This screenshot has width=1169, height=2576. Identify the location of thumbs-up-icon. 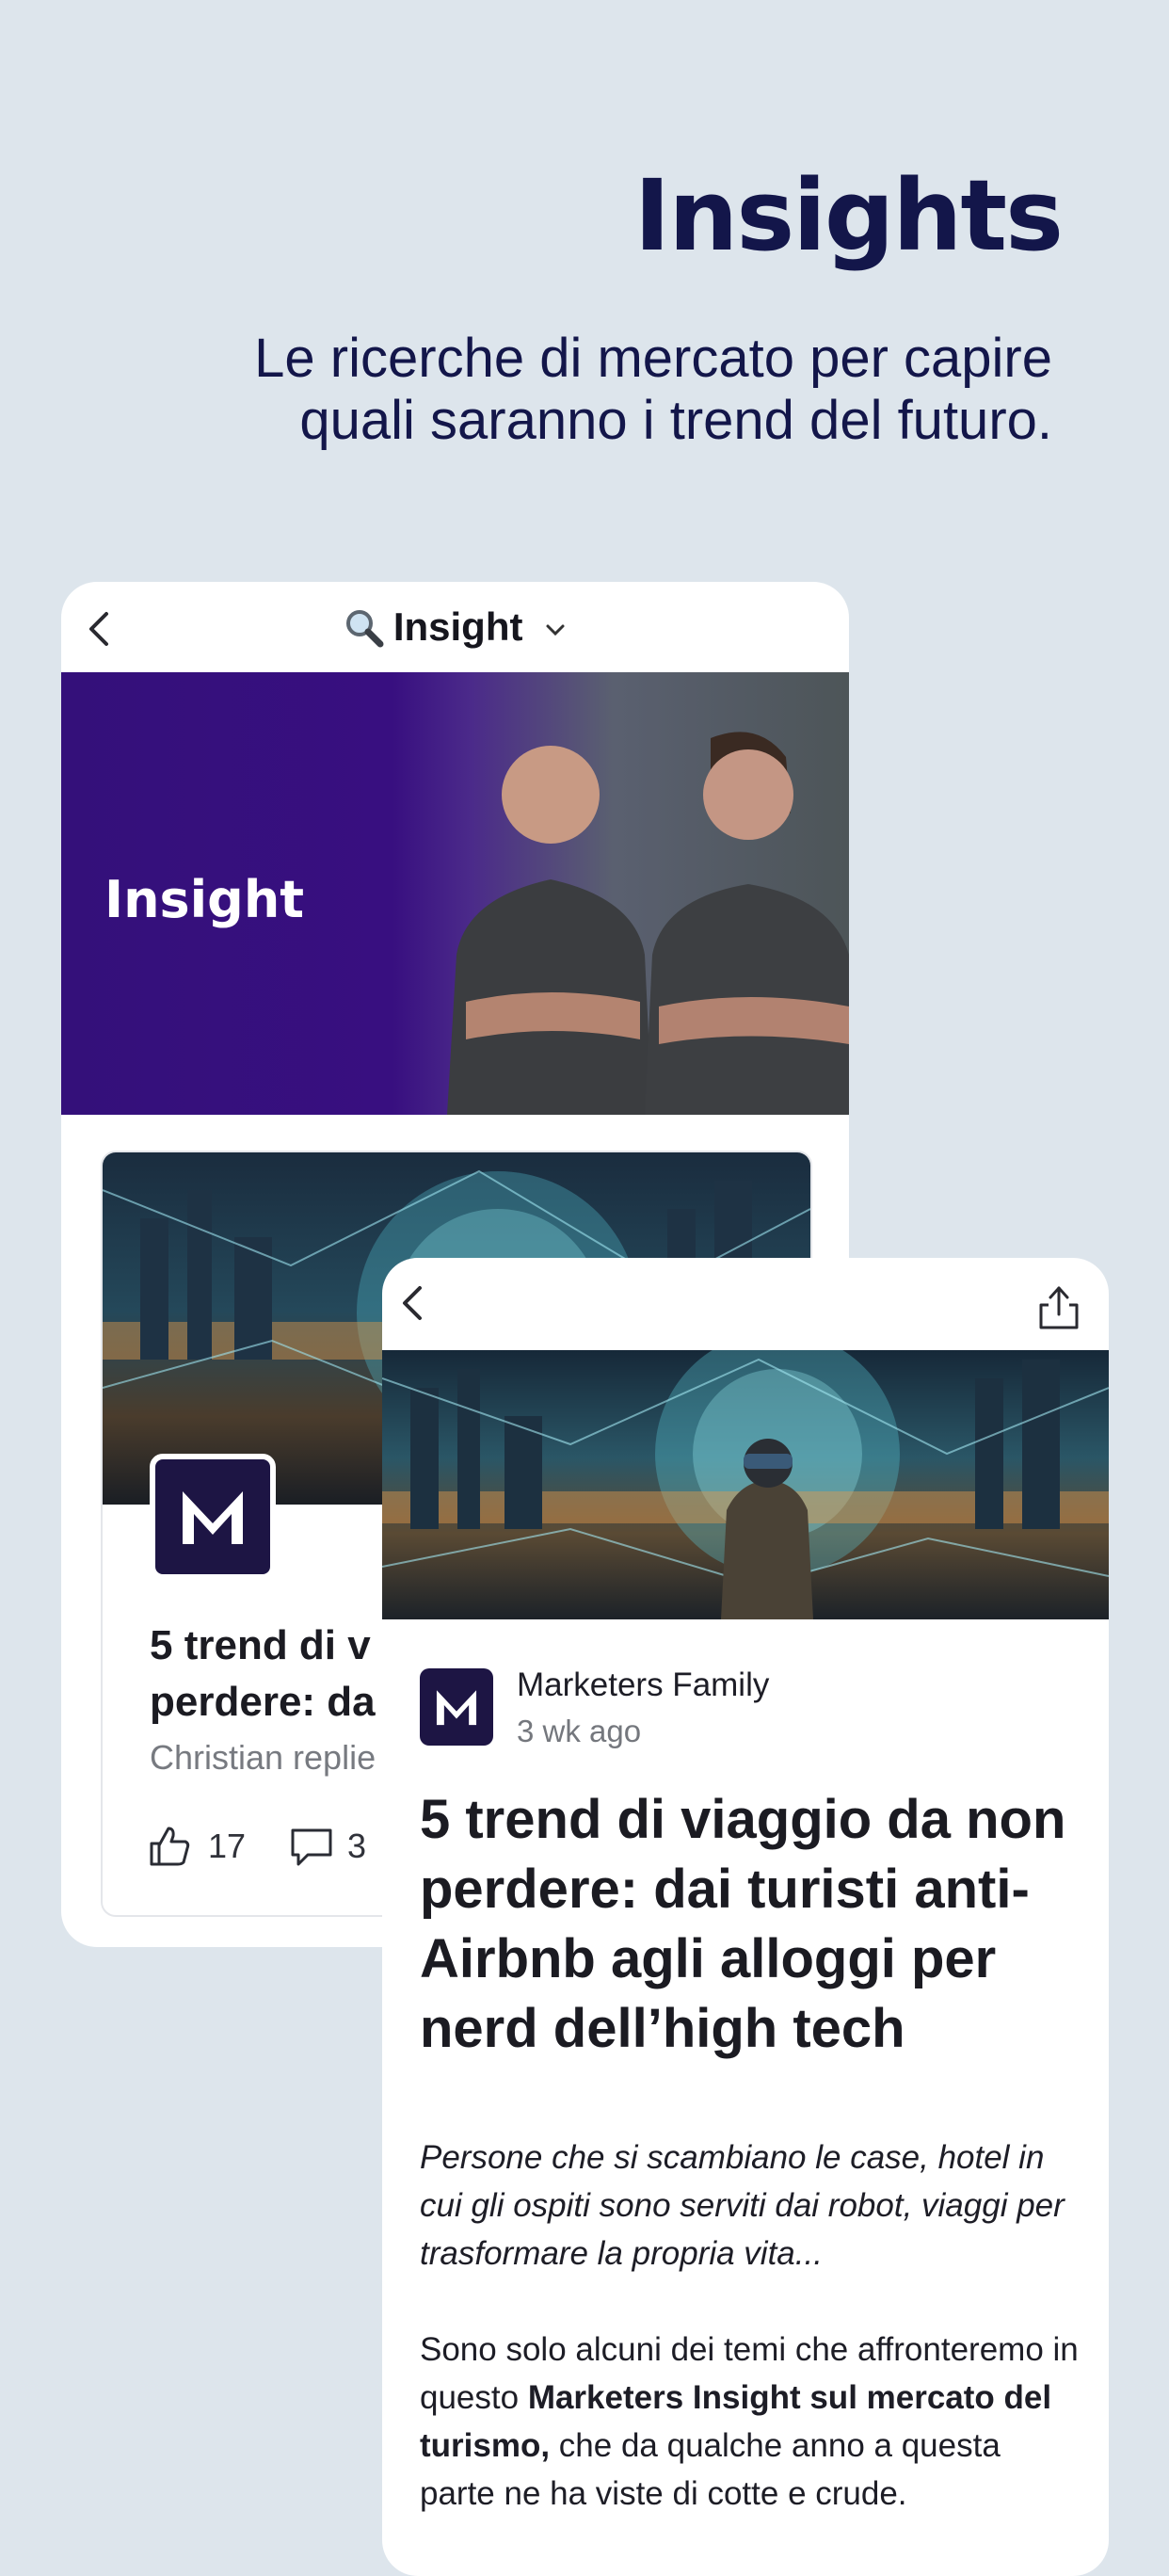
(170, 1846).